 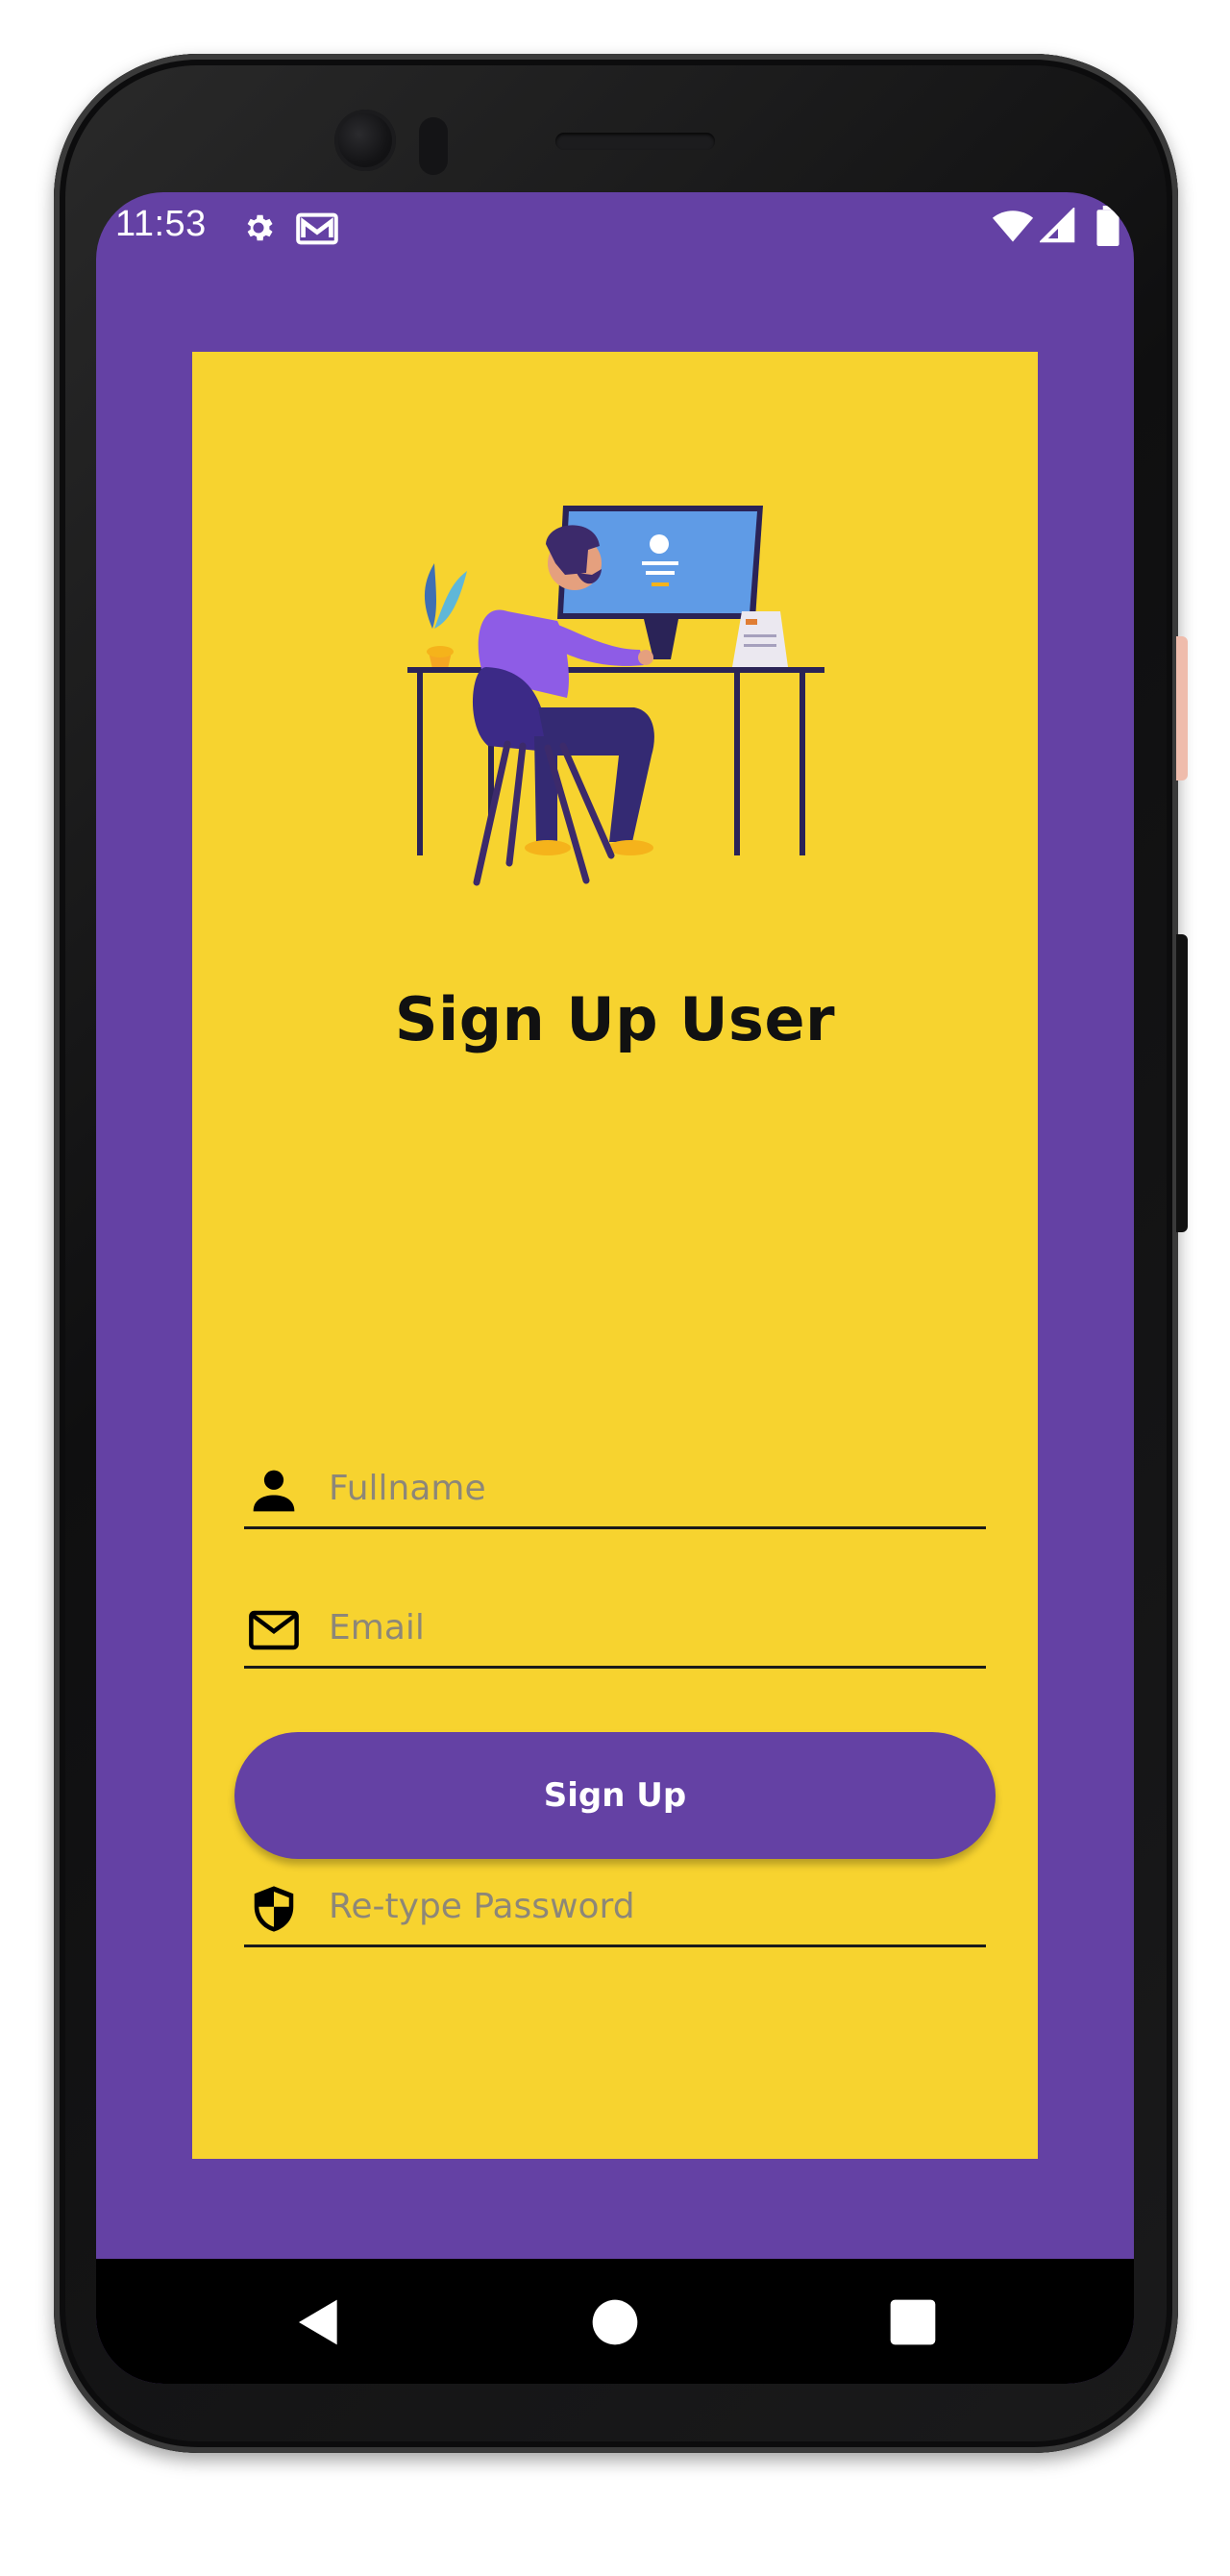 I want to click on back-triangle-icon, so click(x=319, y=2322).